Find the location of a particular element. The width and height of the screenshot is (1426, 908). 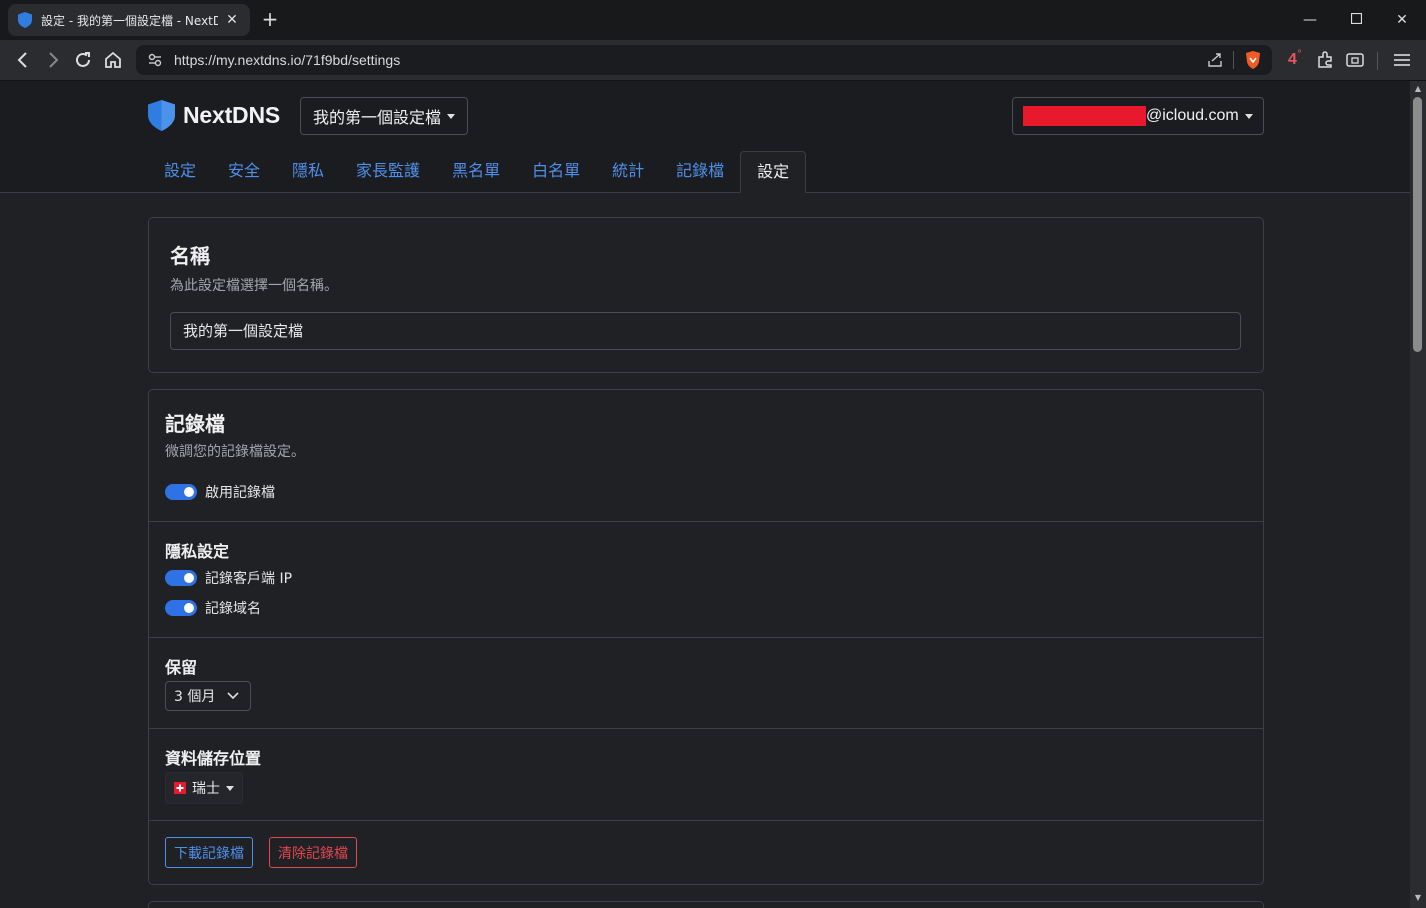

close-window-icon: ✕ is located at coordinates (1402, 20).